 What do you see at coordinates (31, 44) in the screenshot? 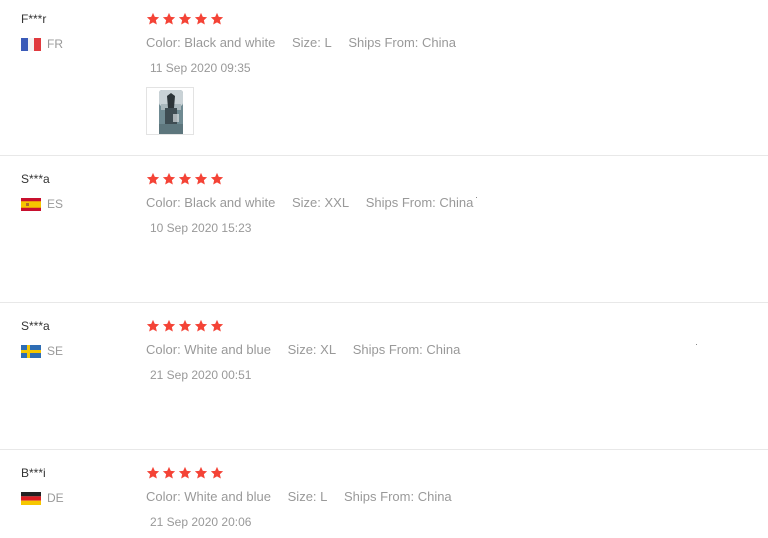
I see `france-flag-icon` at bounding box center [31, 44].